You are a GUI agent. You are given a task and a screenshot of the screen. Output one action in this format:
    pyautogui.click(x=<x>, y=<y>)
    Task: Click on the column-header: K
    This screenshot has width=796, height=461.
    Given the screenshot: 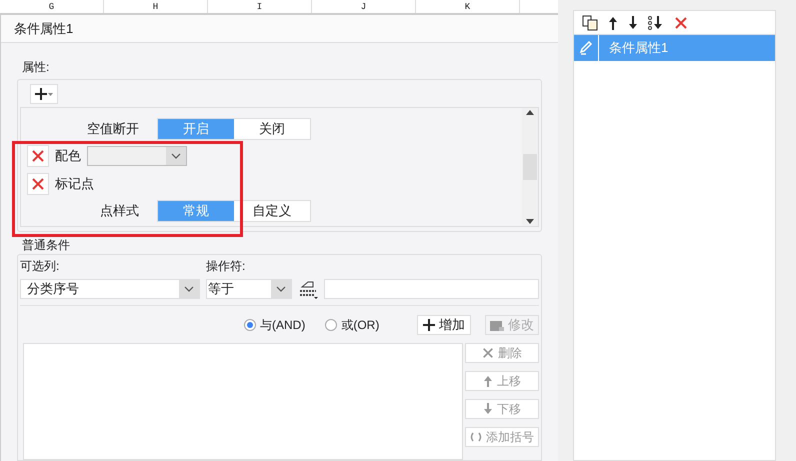 What is the action you would take?
    pyautogui.click(x=468, y=6)
    